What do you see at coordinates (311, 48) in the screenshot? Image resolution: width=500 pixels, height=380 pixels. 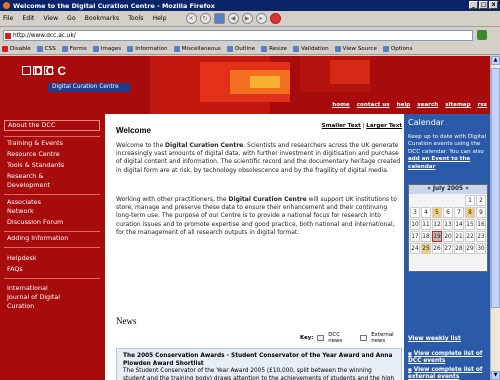 I see `devbar-validation: Validation` at bounding box center [311, 48].